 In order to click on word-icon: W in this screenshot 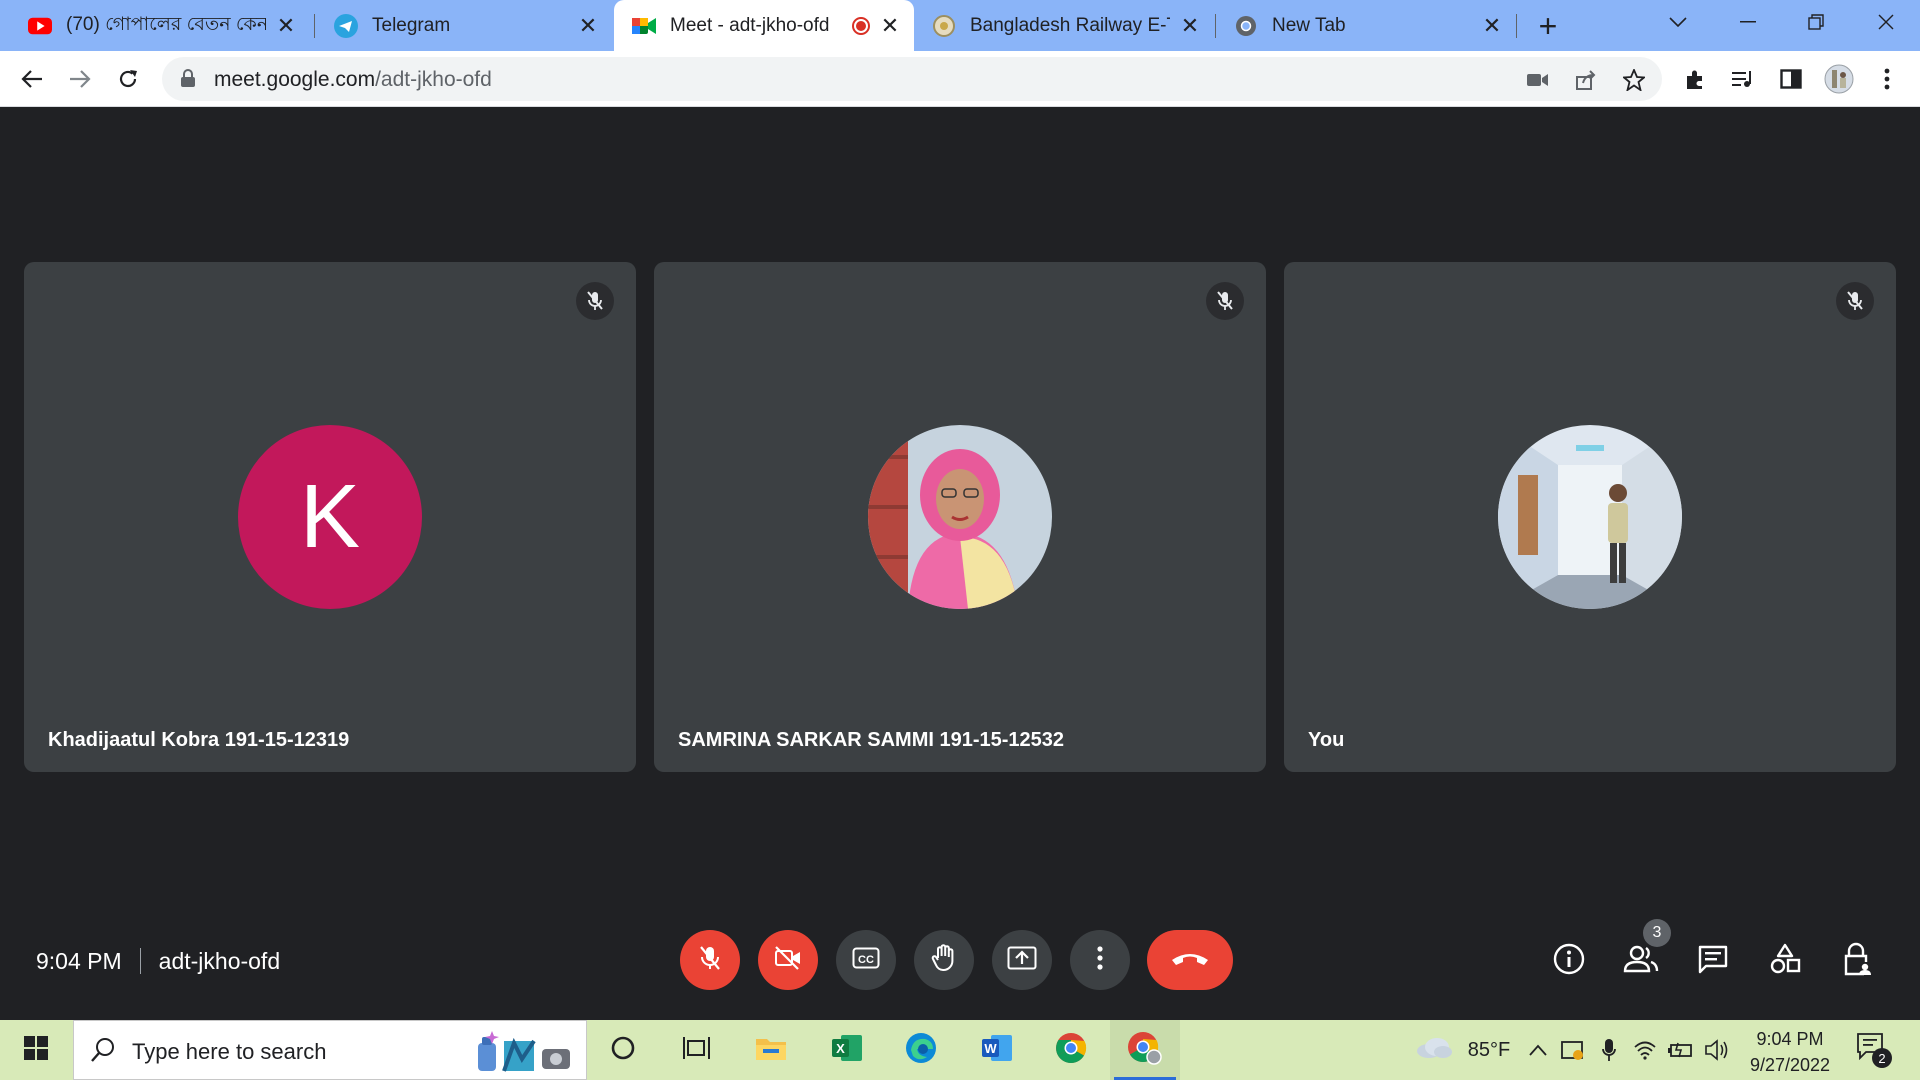, I will do `click(997, 1050)`.